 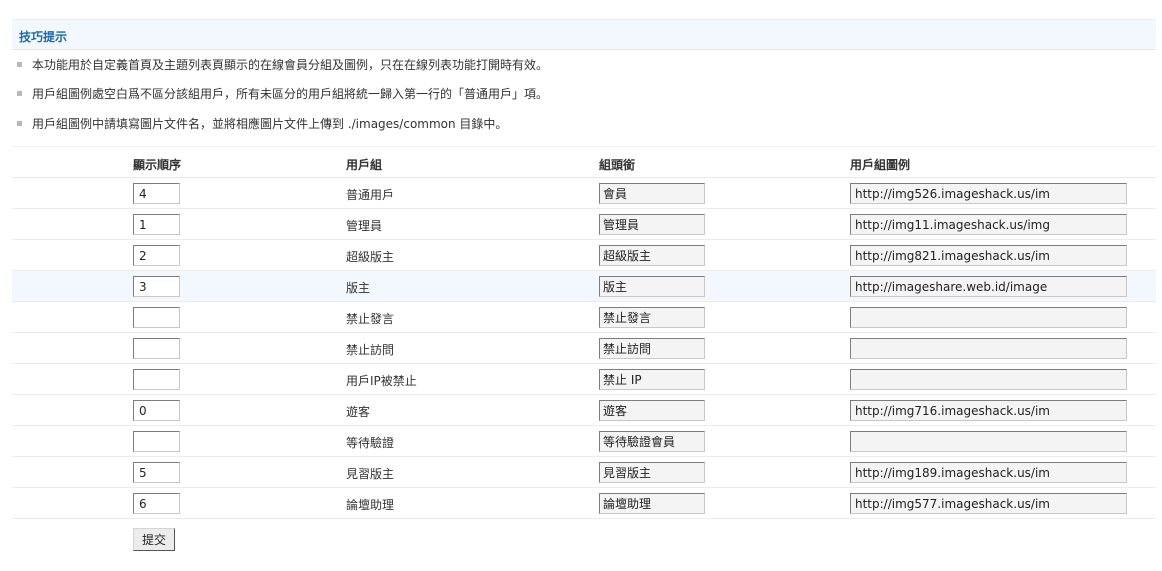 I want to click on column-header-group: 用戶組, so click(x=364, y=165).